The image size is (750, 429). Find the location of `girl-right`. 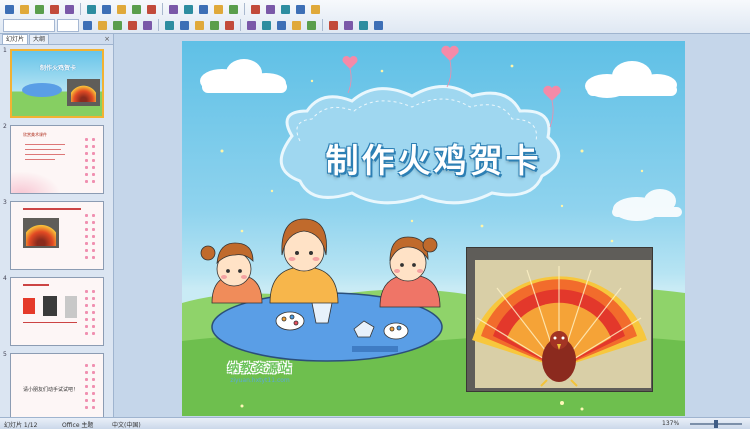

girl-right is located at coordinates (410, 272).